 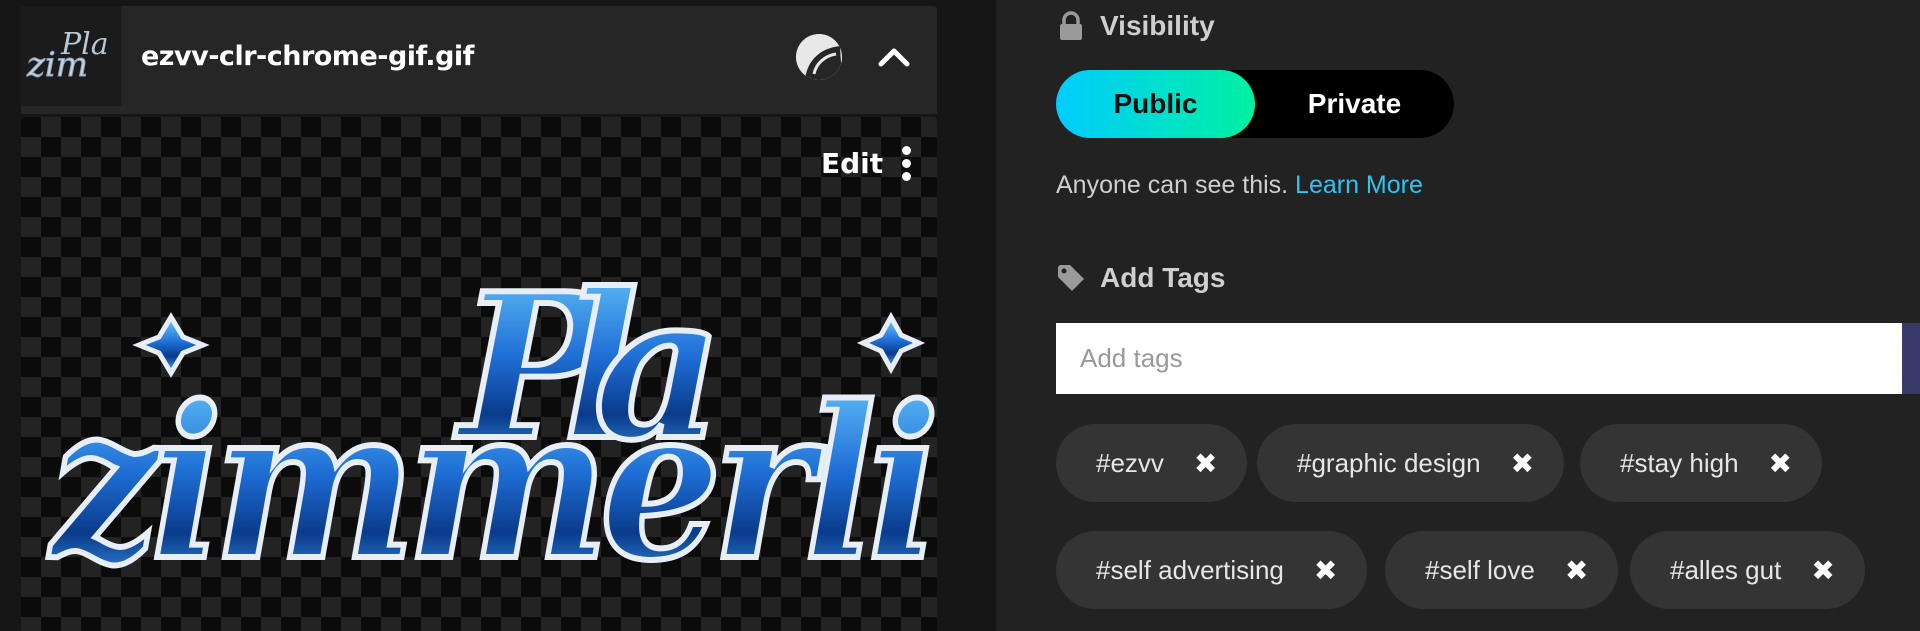 I want to click on visibility-heading: Visibility, so click(x=1135, y=26).